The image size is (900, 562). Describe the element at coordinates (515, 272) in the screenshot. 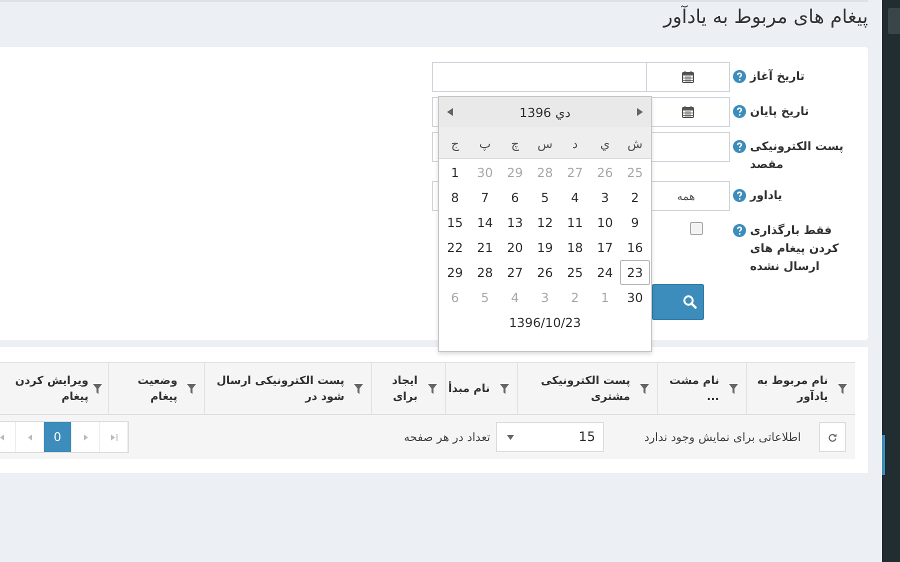

I see `calendar-day: 27` at that location.